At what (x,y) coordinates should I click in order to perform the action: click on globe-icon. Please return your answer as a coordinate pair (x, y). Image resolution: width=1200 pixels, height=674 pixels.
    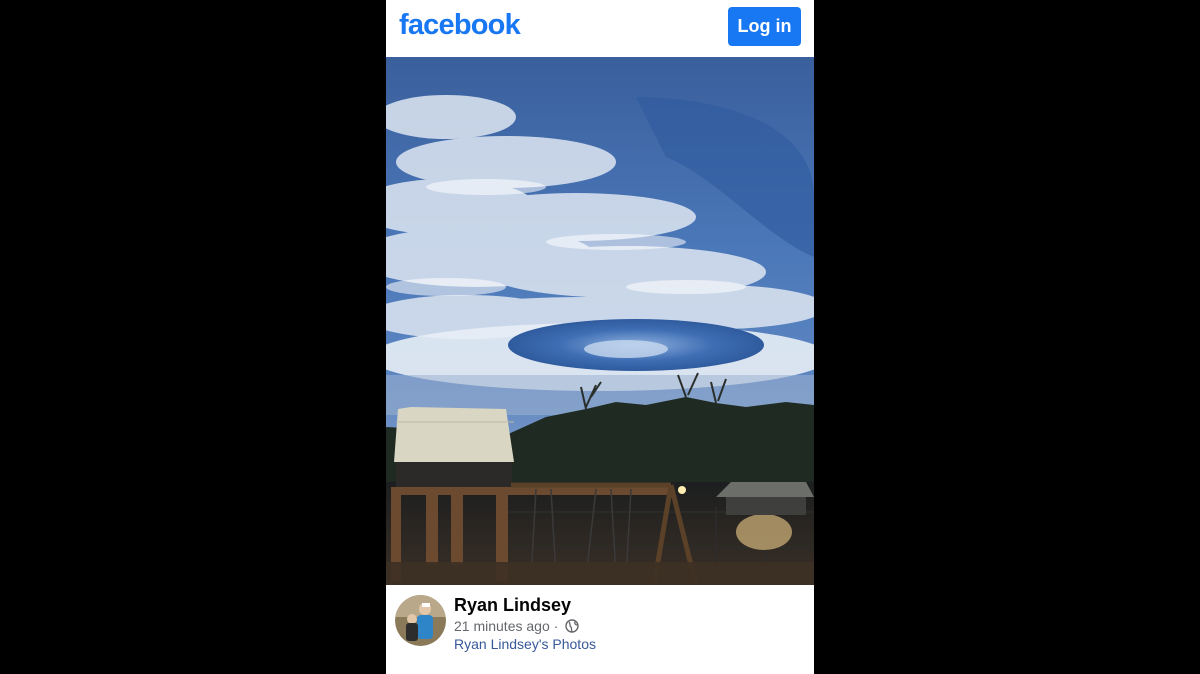
    Looking at the image, I should click on (572, 626).